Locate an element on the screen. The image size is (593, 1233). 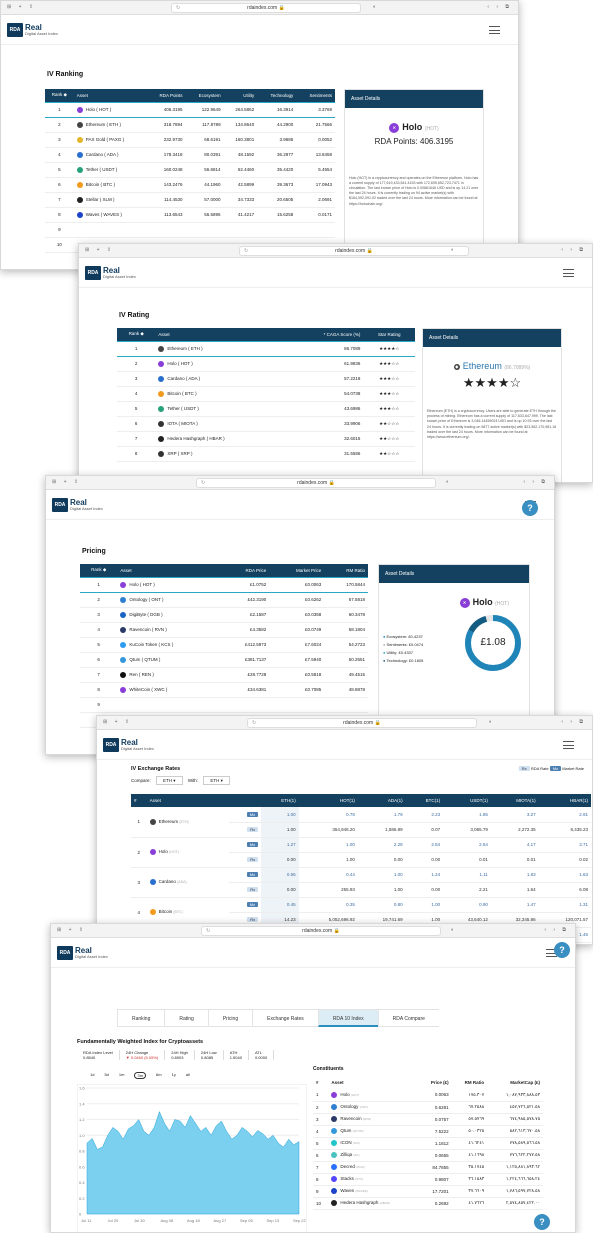
table-row: 4 Bitcoin ( BTC ) 54.0738 ★★★☆☆ is located at coordinates (266, 394).